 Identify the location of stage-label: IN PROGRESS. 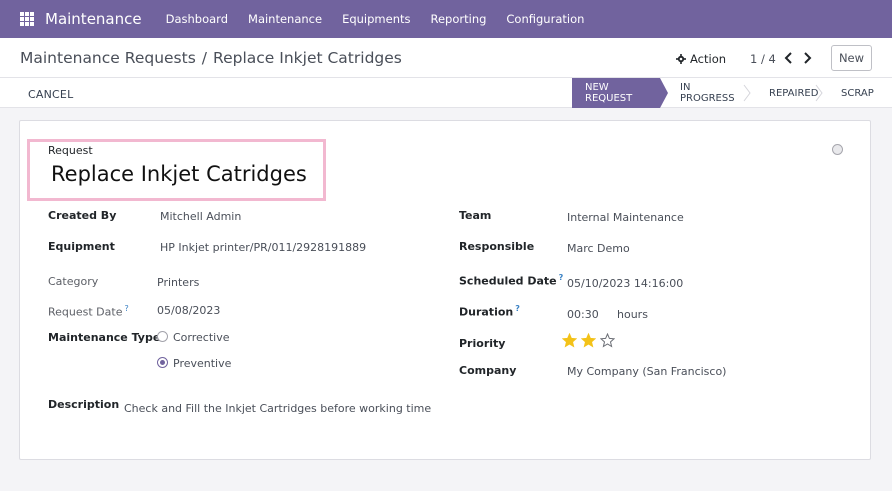
(707, 93).